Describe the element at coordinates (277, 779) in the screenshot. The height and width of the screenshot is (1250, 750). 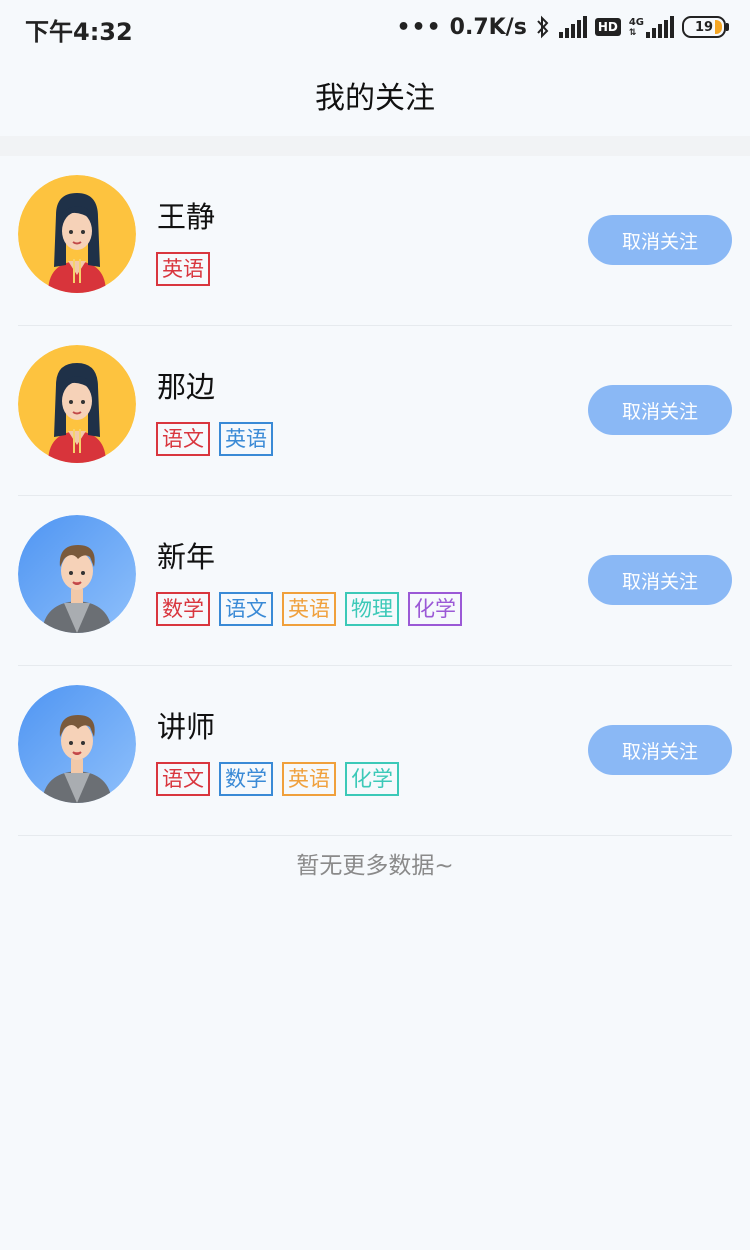
I see `subject-tags: 语文 数学 英语 化学` at that location.